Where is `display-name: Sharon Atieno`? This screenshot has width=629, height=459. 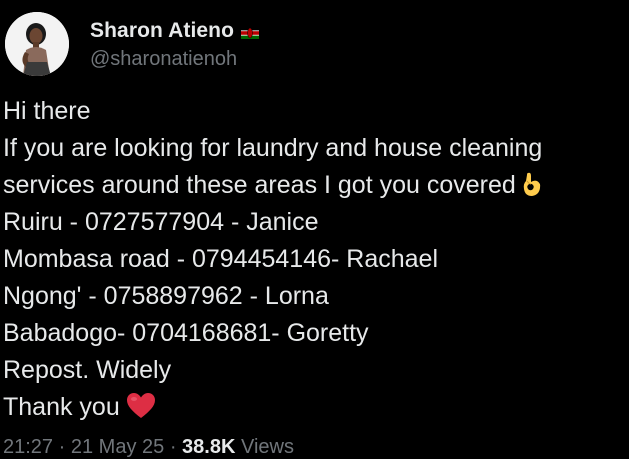 display-name: Sharon Atieno is located at coordinates (162, 31).